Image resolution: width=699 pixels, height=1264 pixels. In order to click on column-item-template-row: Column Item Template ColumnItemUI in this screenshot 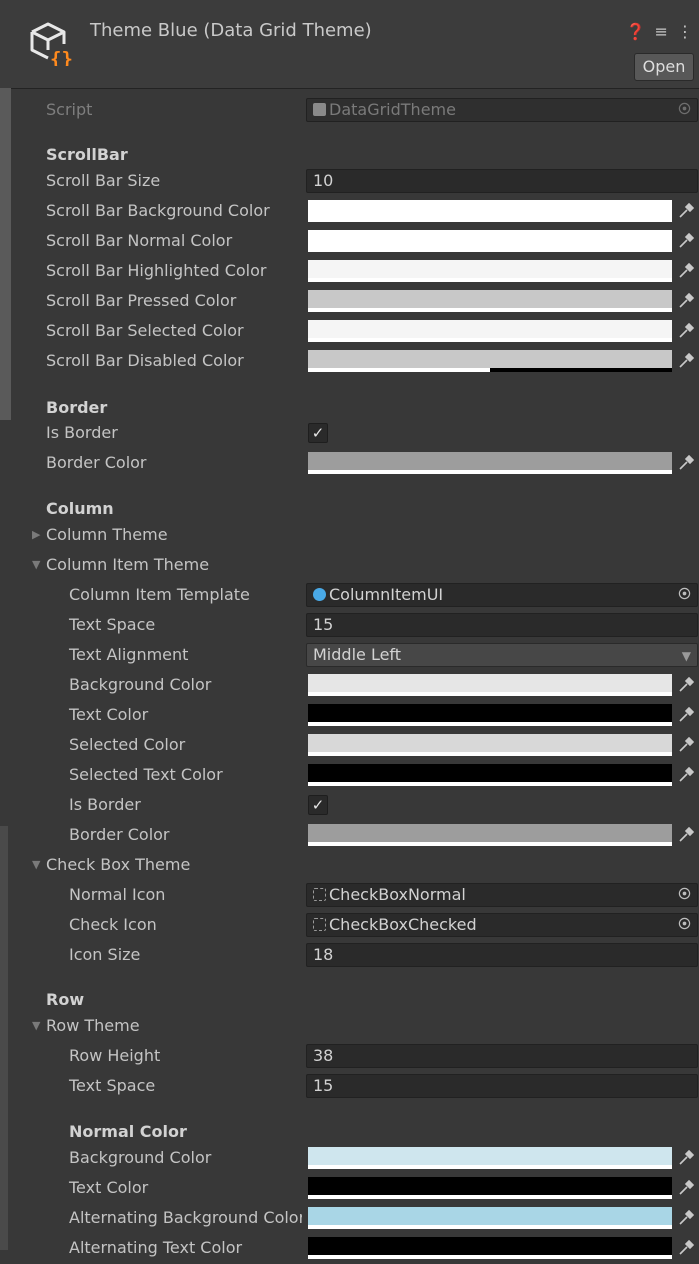, I will do `click(349, 596)`.